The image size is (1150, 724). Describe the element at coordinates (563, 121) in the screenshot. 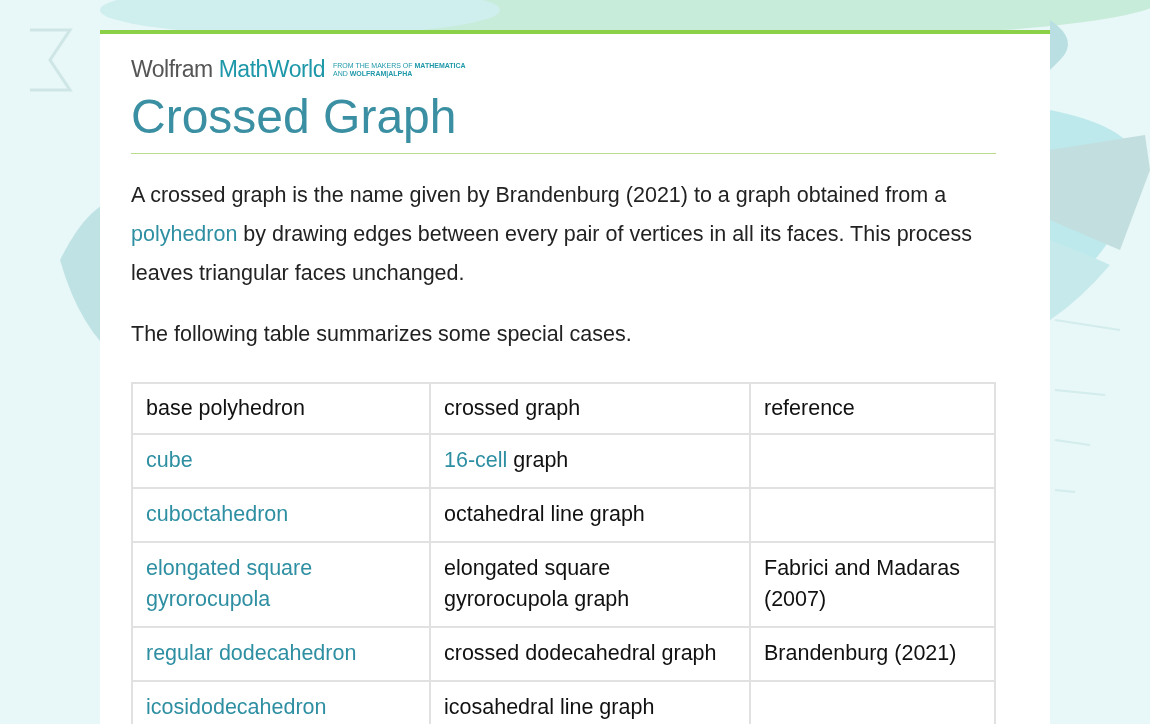

I see `page-title: Crossed Graph` at that location.